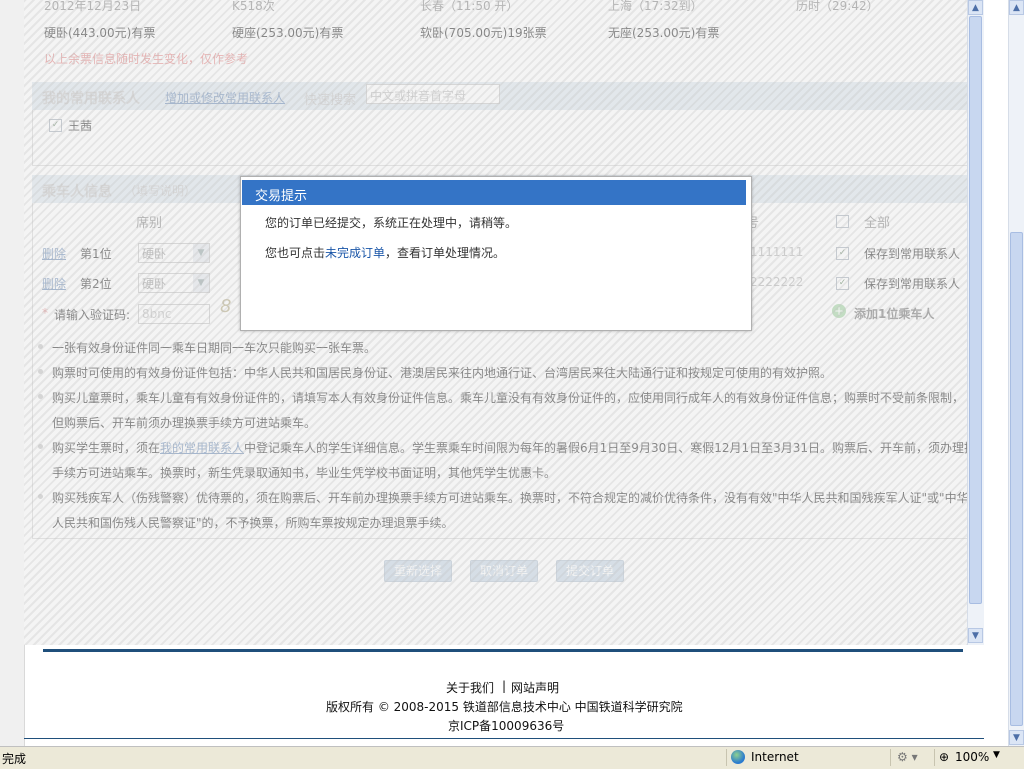 Image resolution: width=1024 pixels, height=769 pixels. Describe the element at coordinates (12, 373) in the screenshot. I see `left-gutter` at that location.